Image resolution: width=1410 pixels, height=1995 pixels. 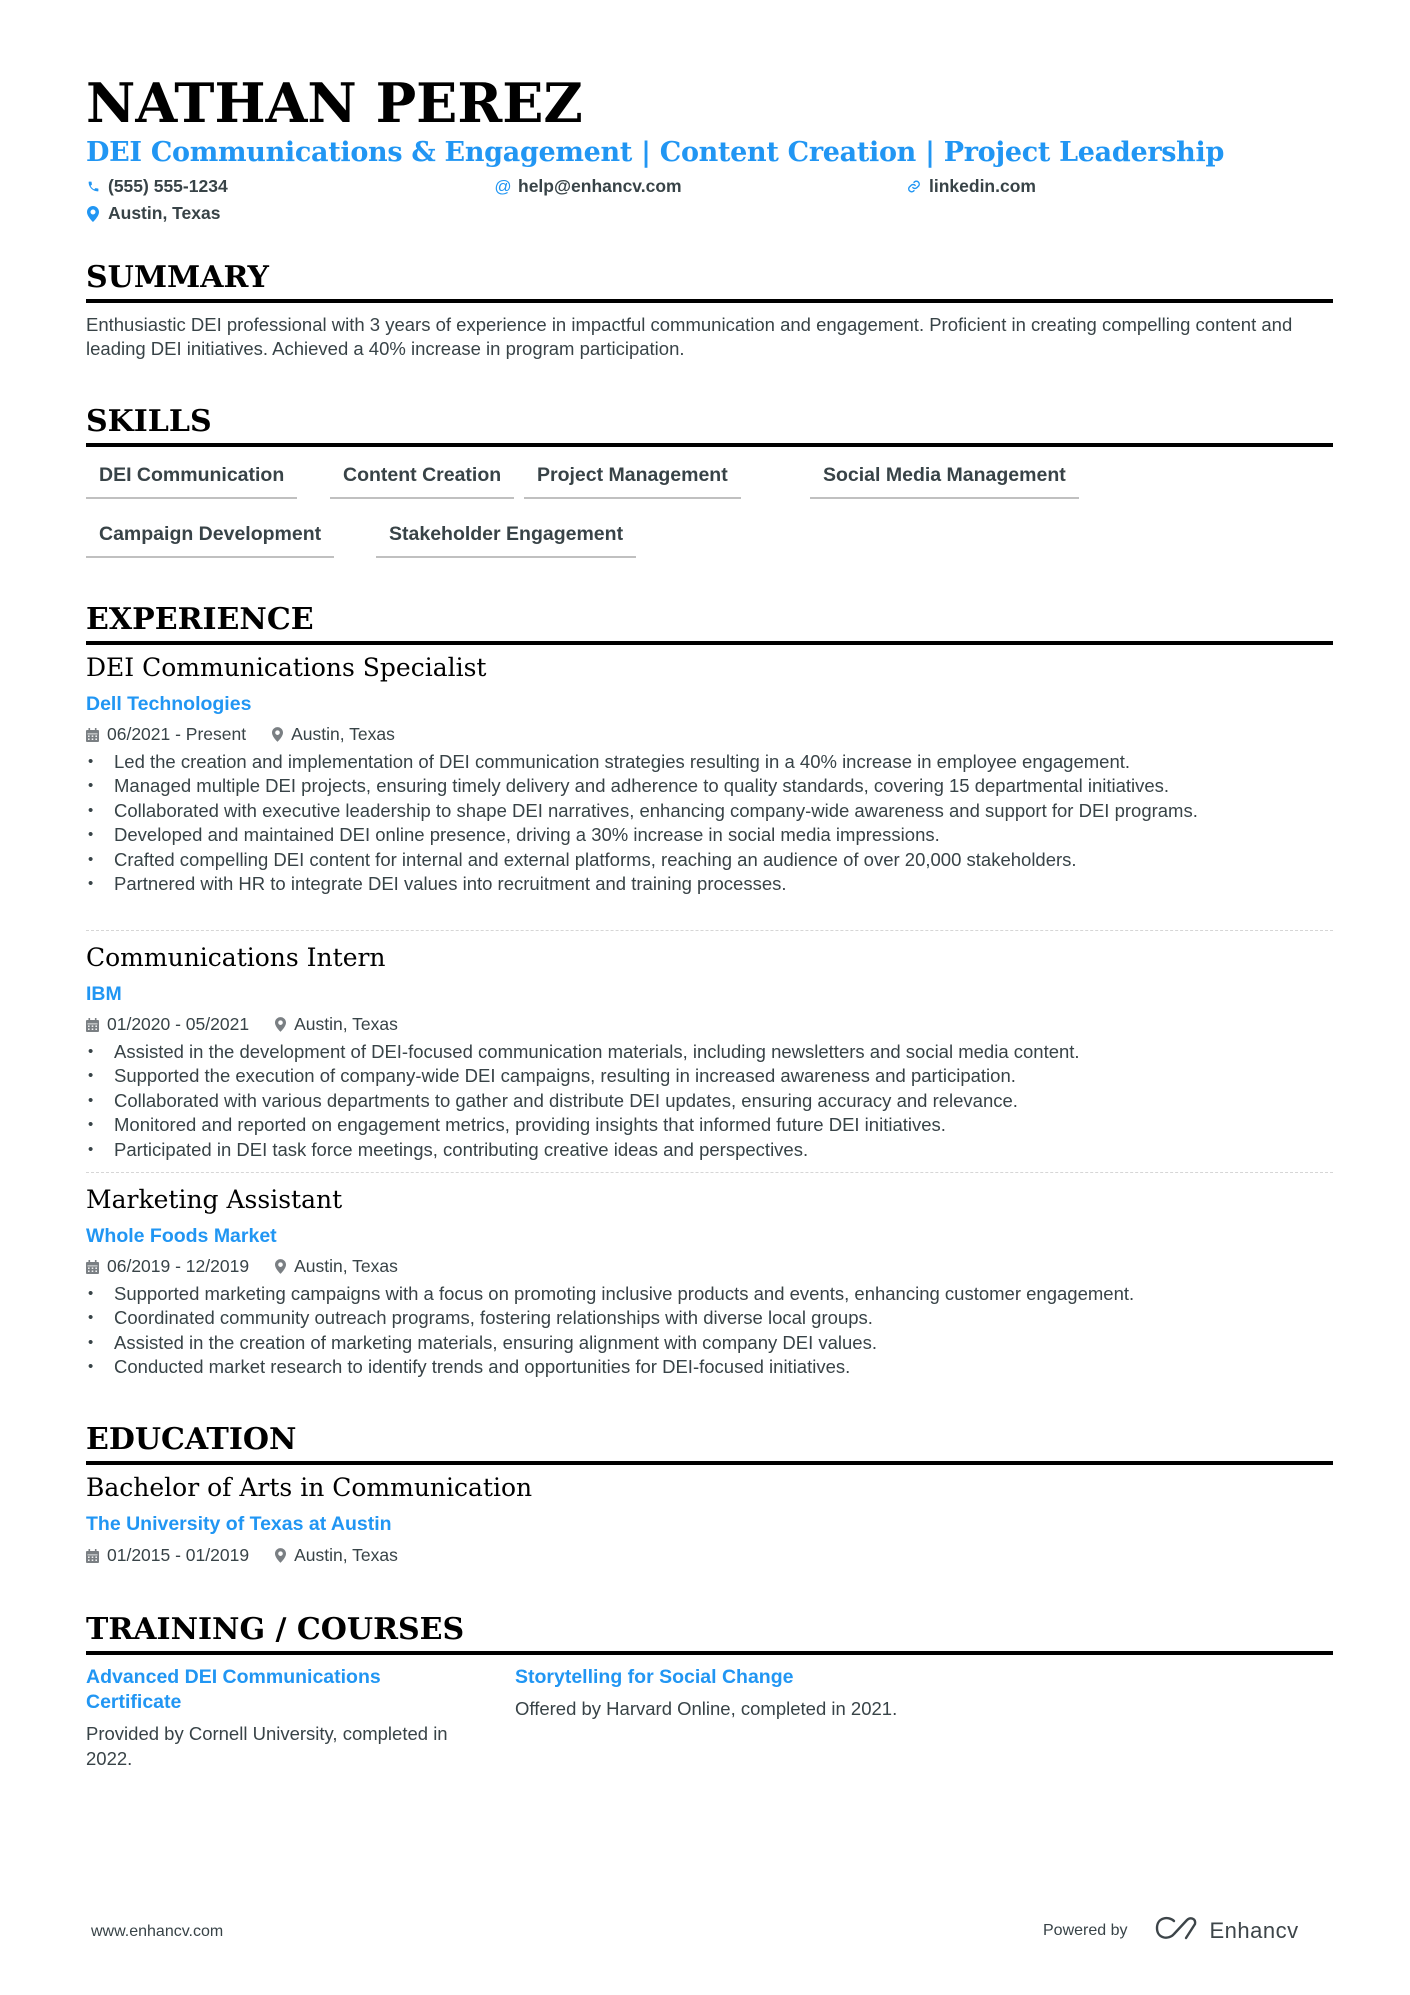 I want to click on education-location: Austin, Texas, so click(x=346, y=1555).